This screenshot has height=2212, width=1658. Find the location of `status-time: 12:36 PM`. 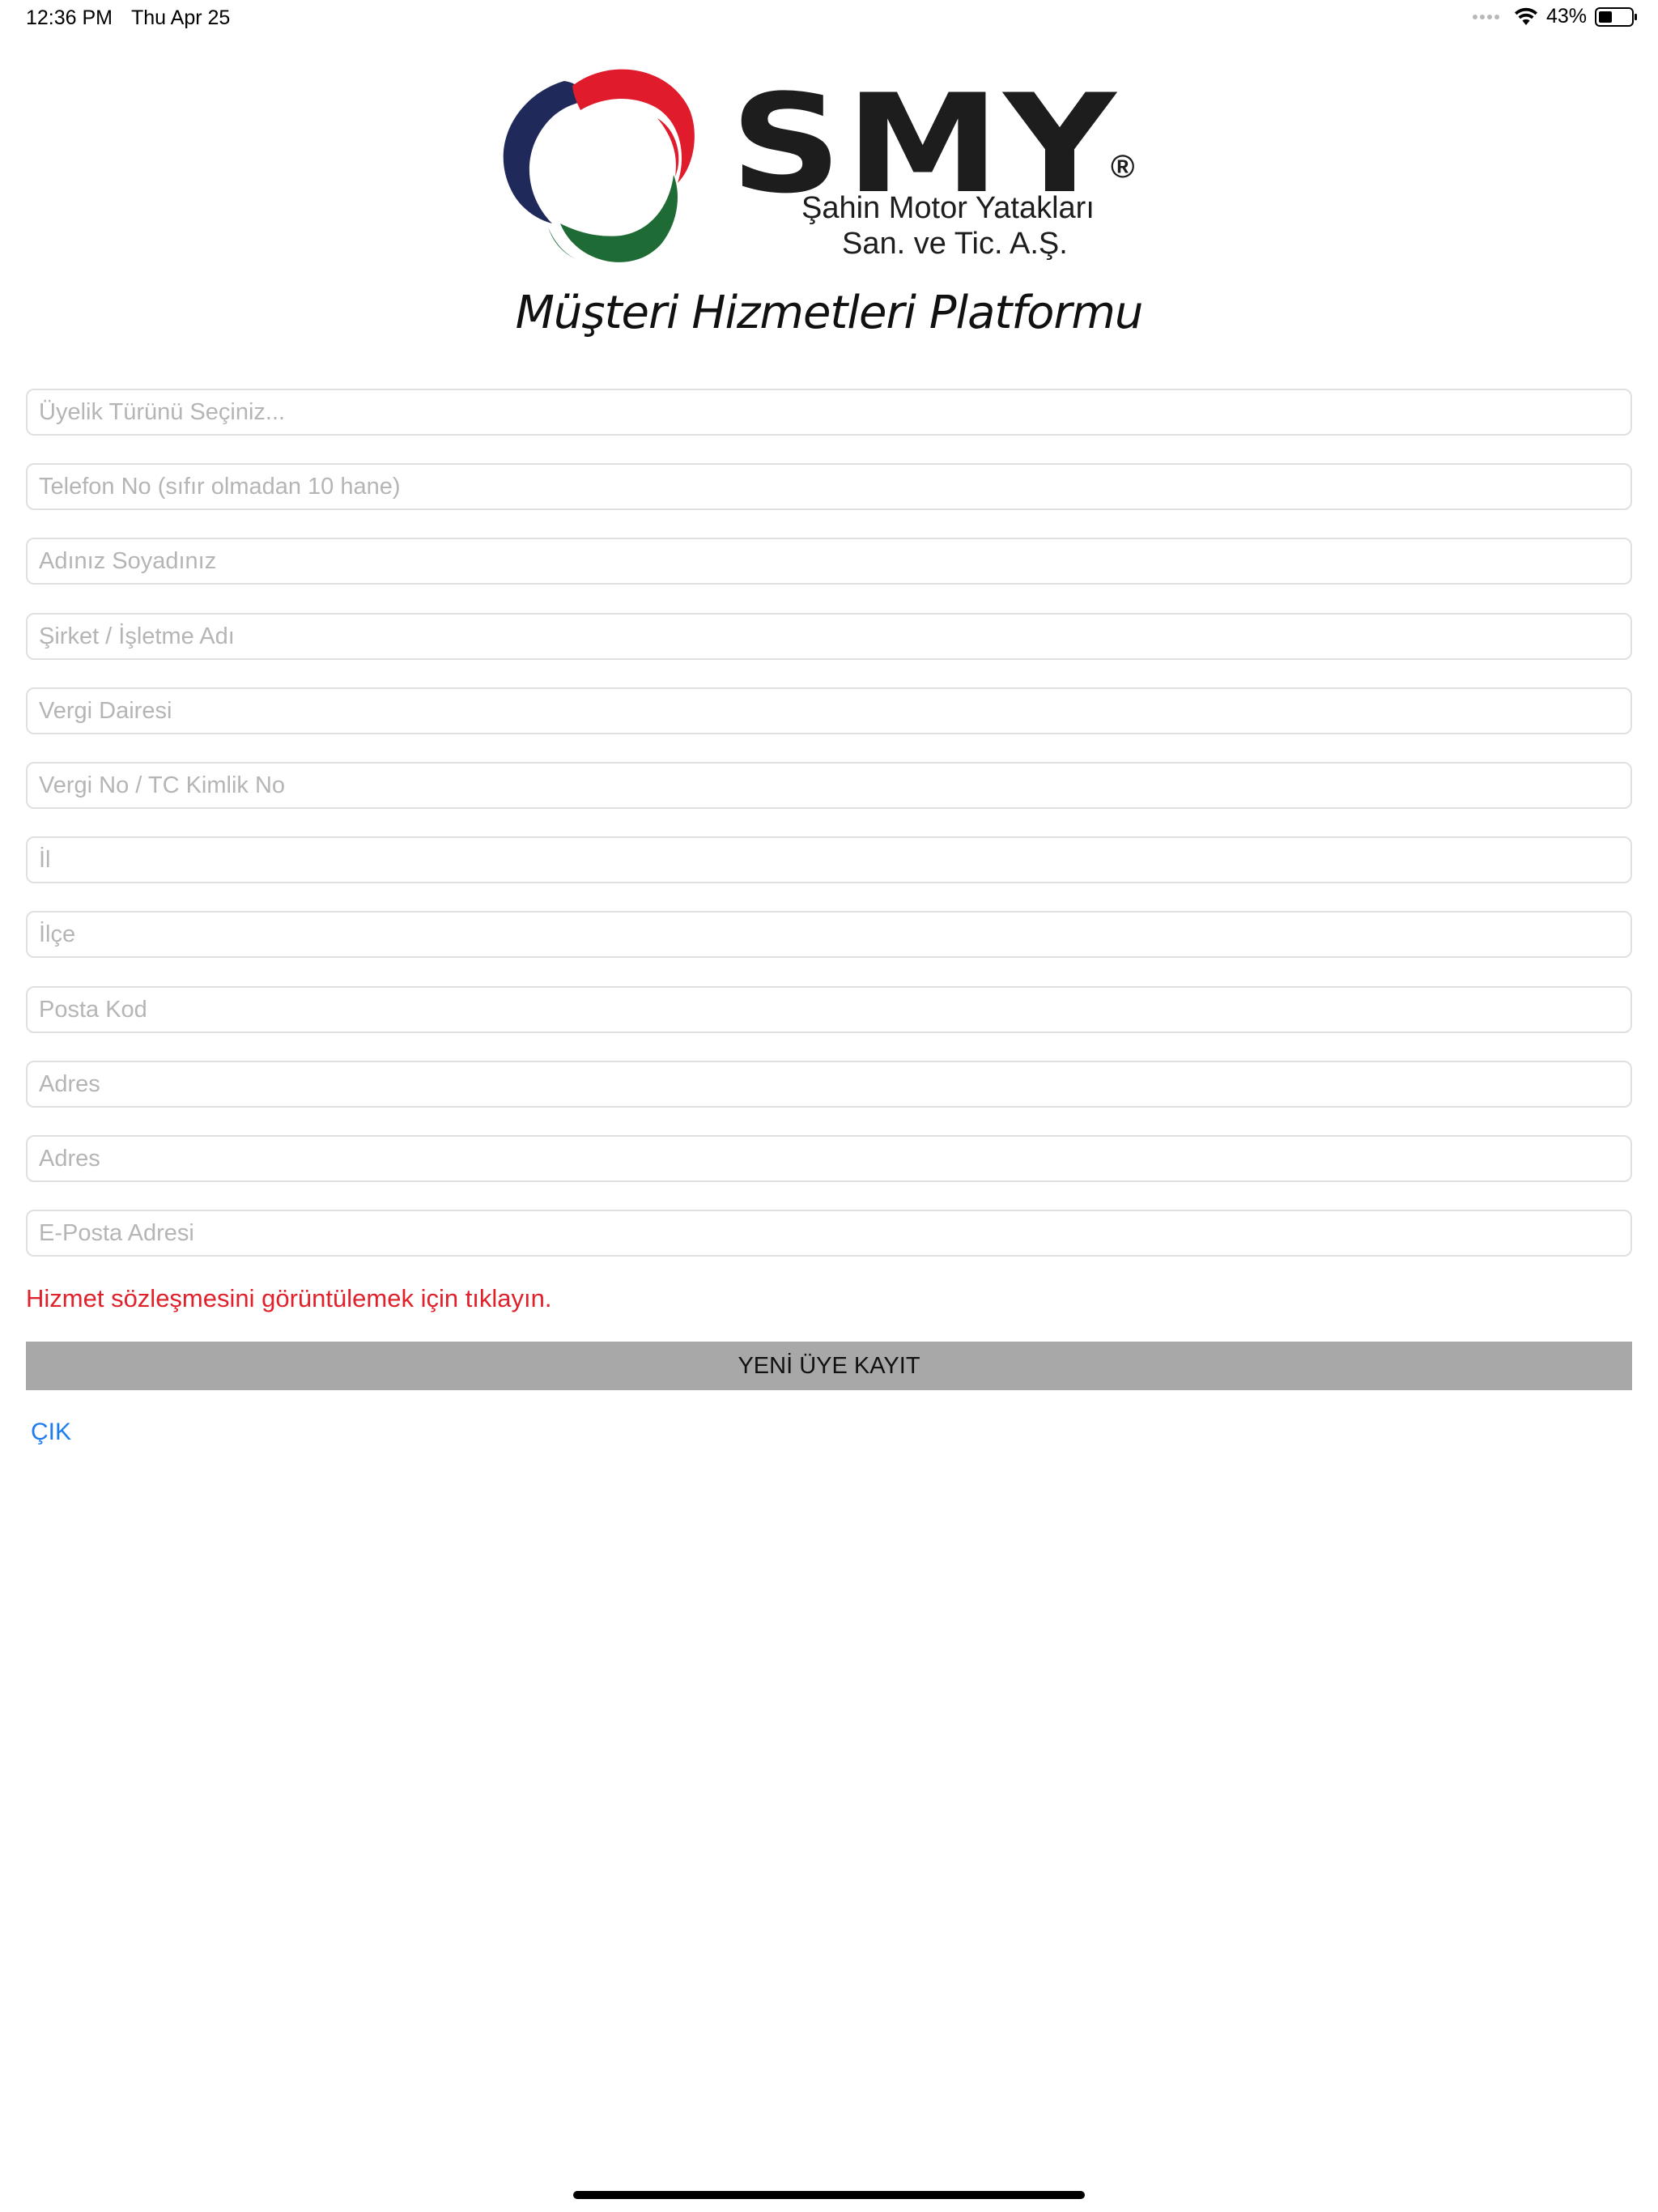

status-time: 12:36 PM is located at coordinates (69, 18).